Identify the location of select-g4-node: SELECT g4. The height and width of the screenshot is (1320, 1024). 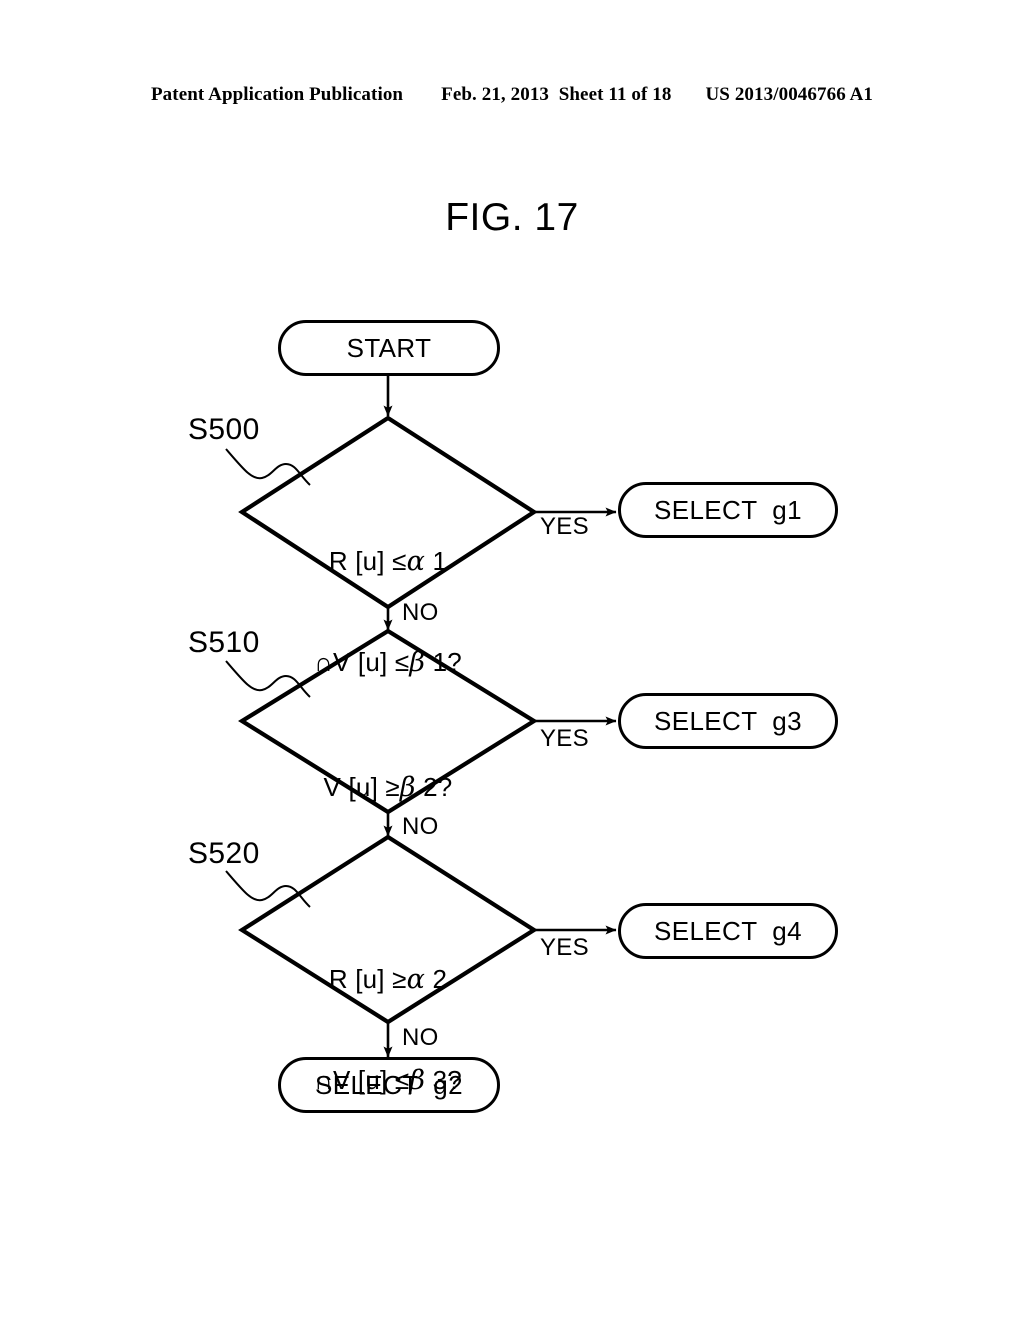
(728, 931).